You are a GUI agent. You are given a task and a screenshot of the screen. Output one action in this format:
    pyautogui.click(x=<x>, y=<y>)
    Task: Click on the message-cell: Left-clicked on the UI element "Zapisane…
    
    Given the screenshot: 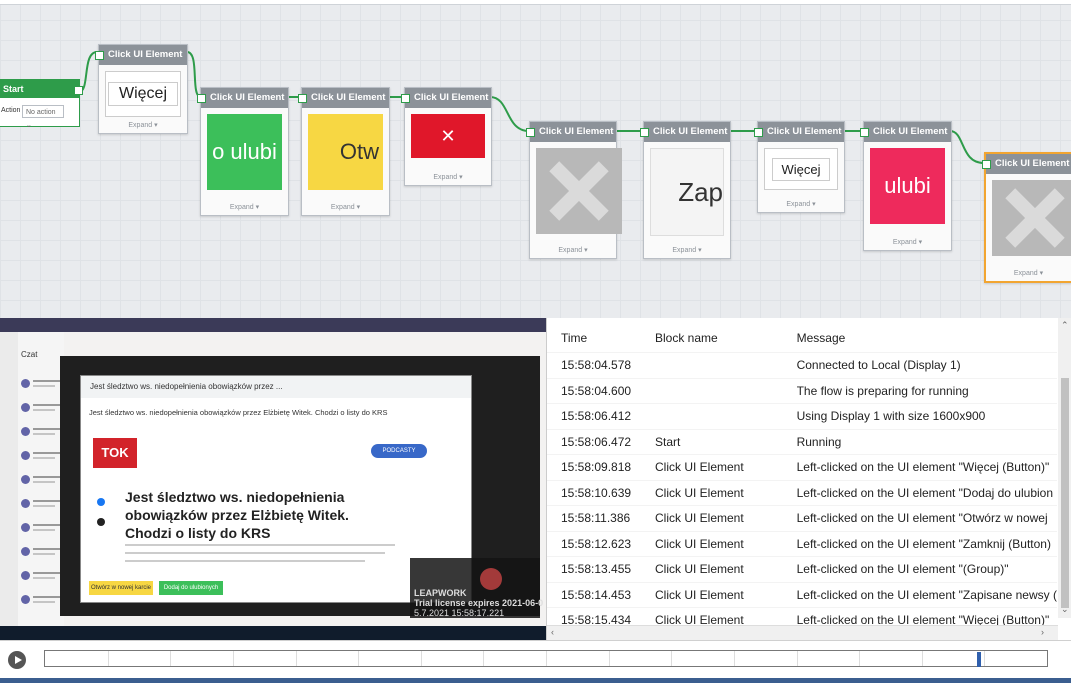 What is the action you would take?
    pyautogui.click(x=926, y=594)
    